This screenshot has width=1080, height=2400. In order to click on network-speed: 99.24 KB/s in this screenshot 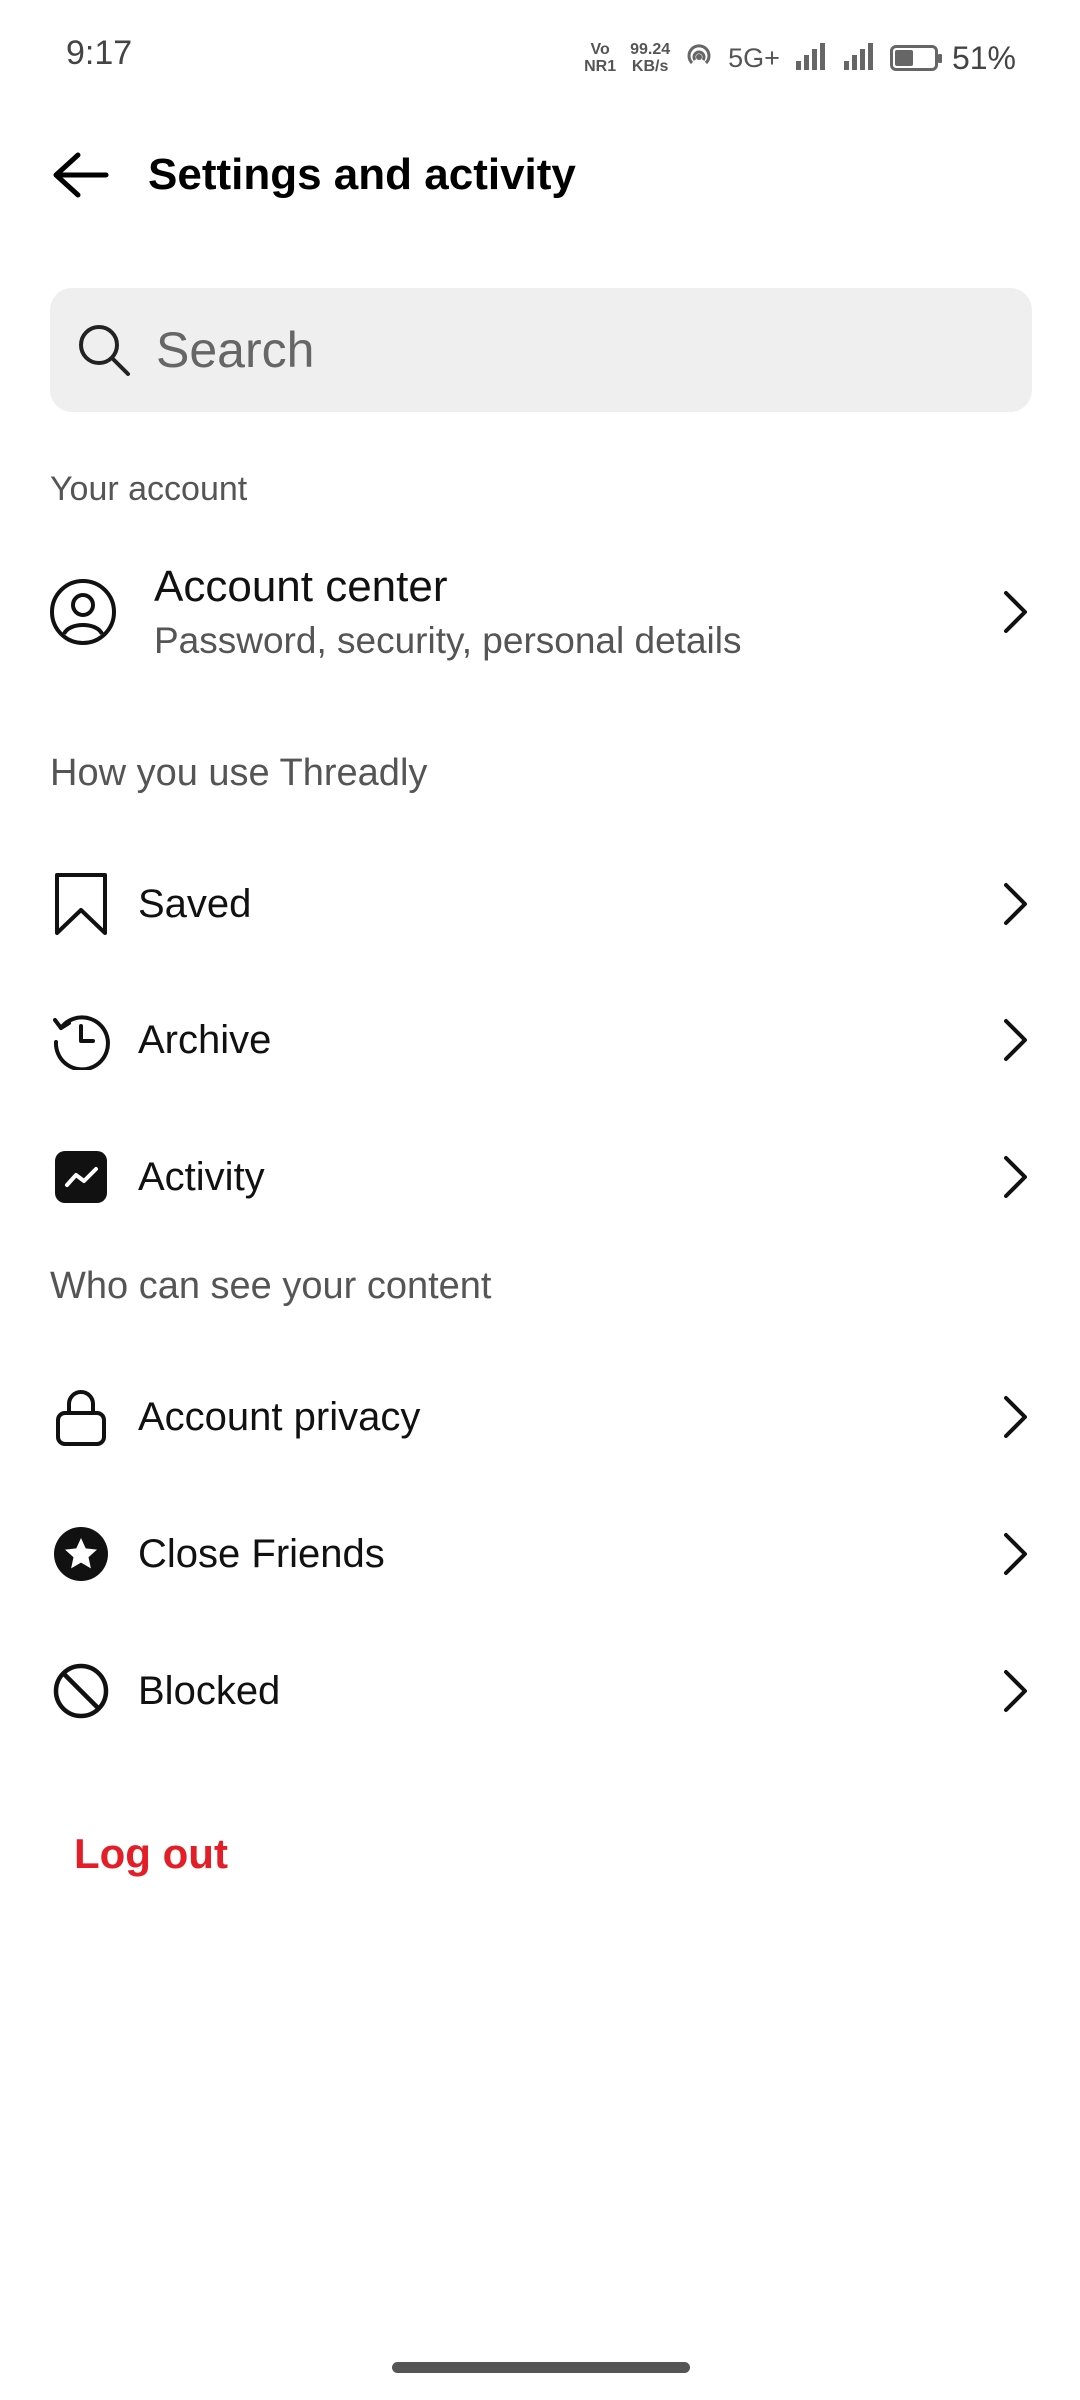, I will do `click(650, 58)`.